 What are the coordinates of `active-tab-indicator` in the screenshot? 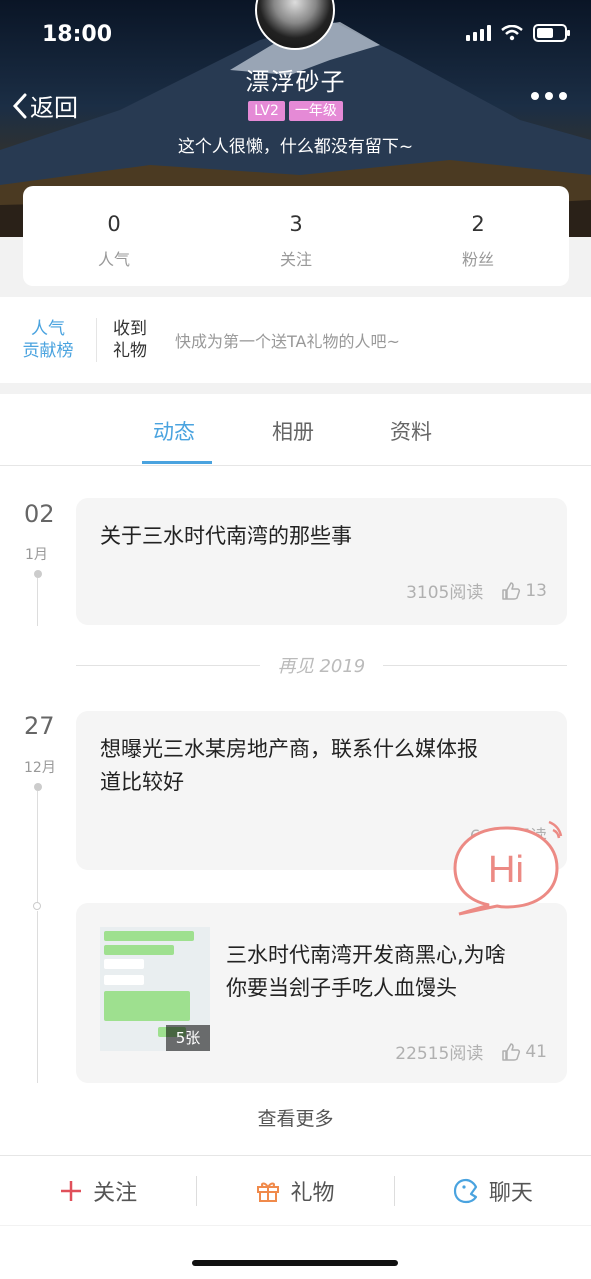 It's located at (177, 462).